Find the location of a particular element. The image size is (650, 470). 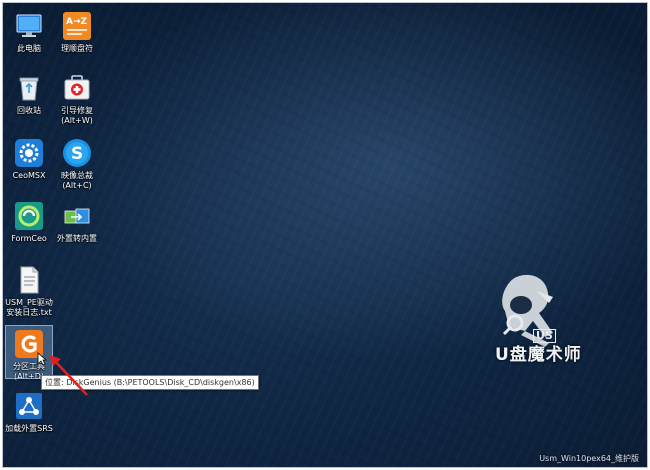

first-aid-icon is located at coordinates (77, 88).